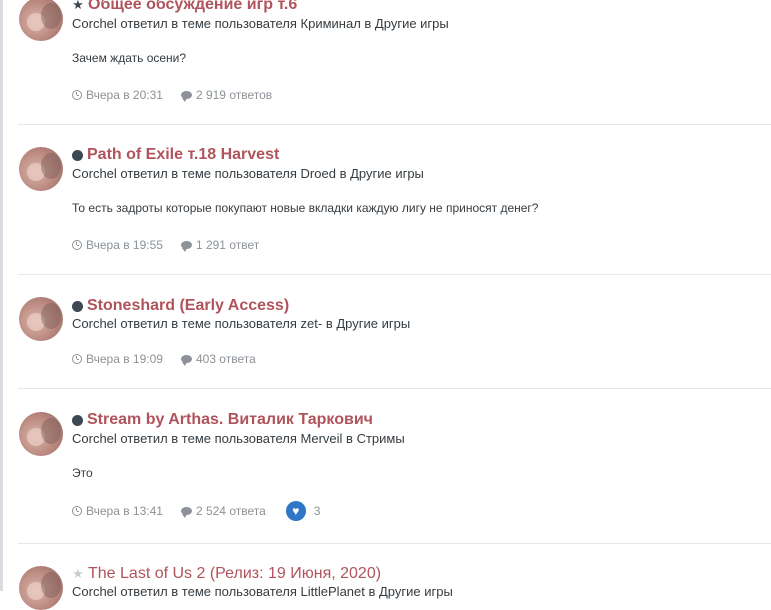 The width and height of the screenshot is (771, 610). What do you see at coordinates (188, 306) in the screenshot?
I see `topic-title-link: Stoneshard (Early Access)` at bounding box center [188, 306].